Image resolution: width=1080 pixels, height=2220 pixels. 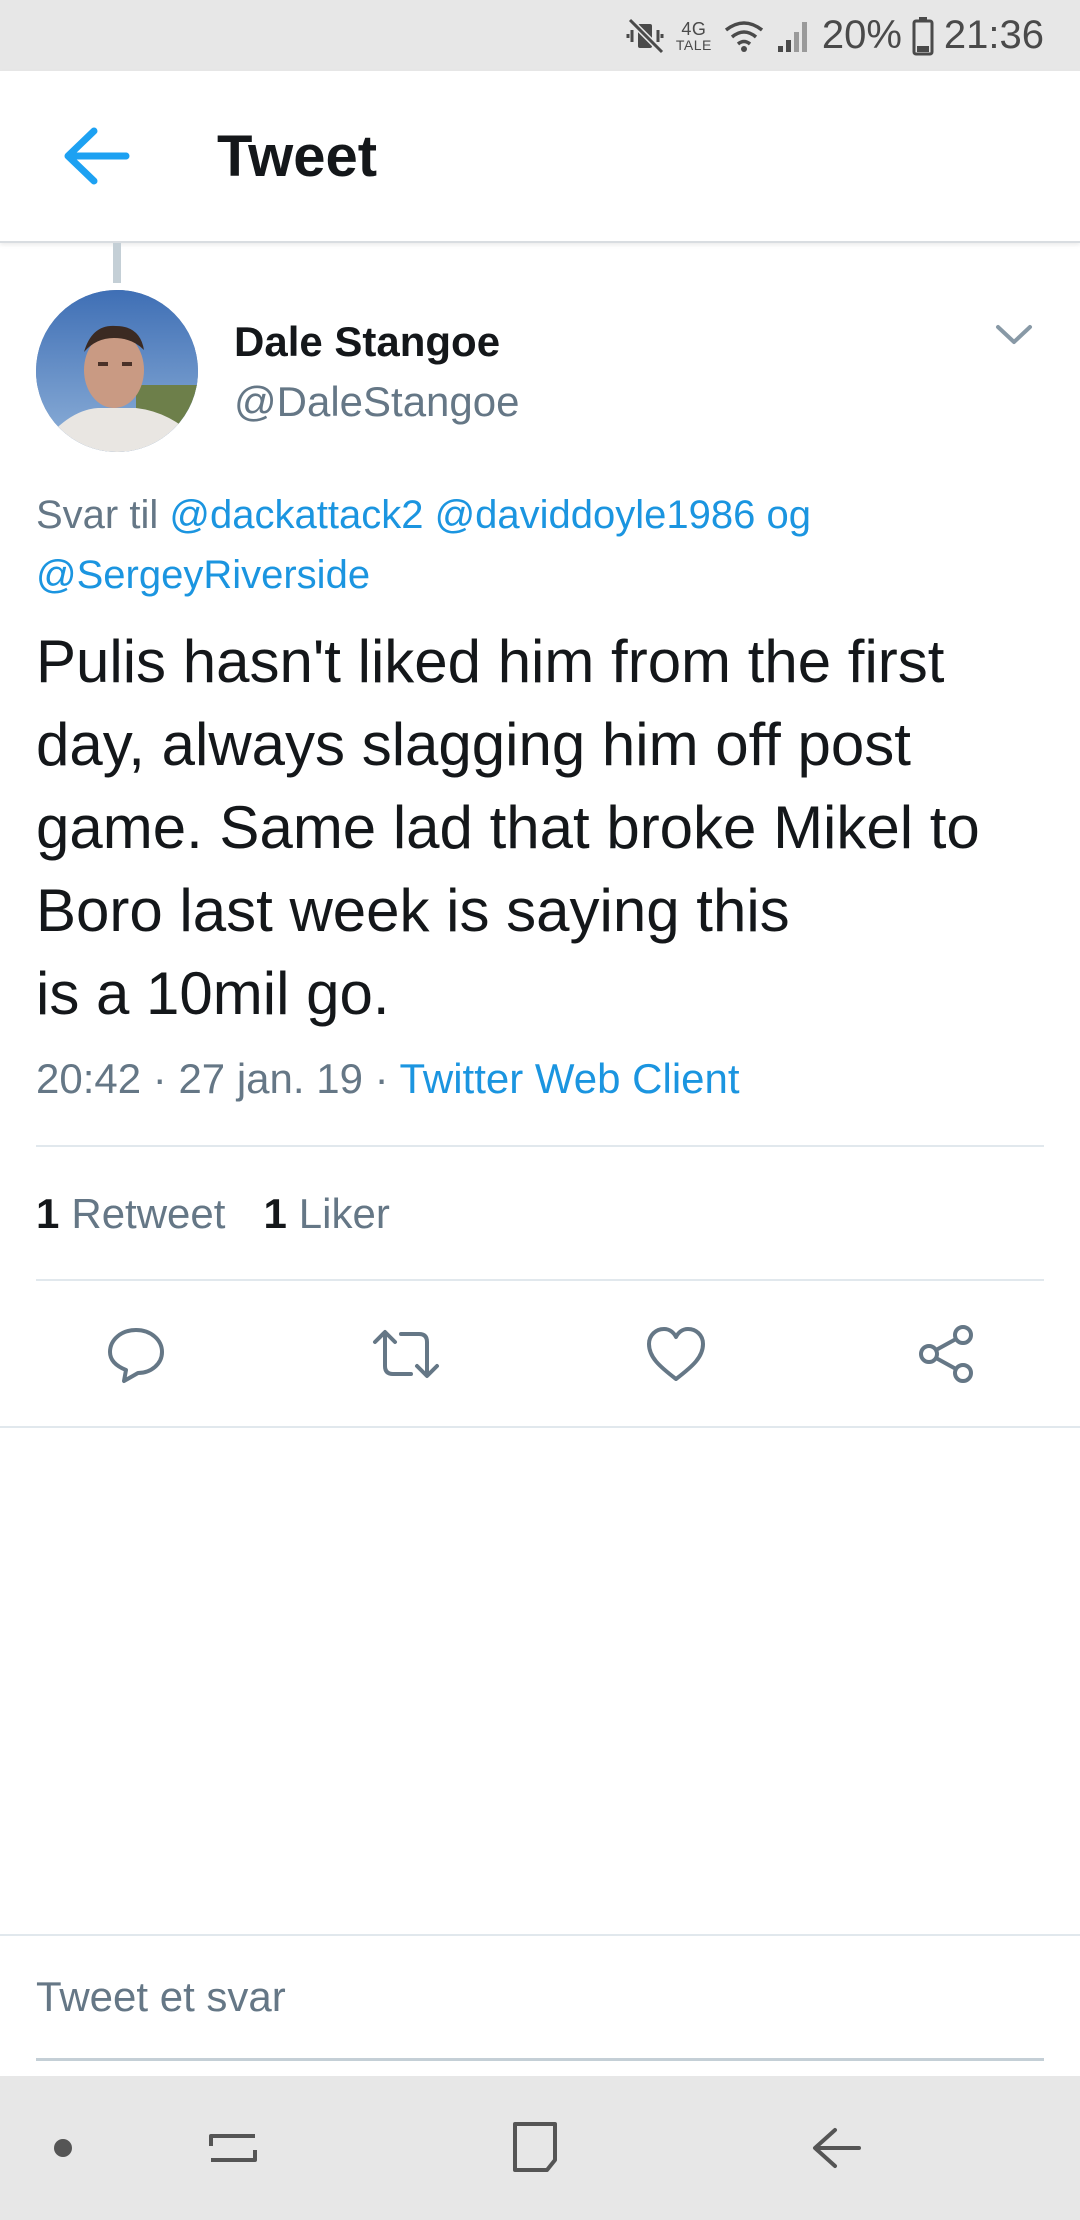 I want to click on like-count: 1, so click(x=275, y=1213).